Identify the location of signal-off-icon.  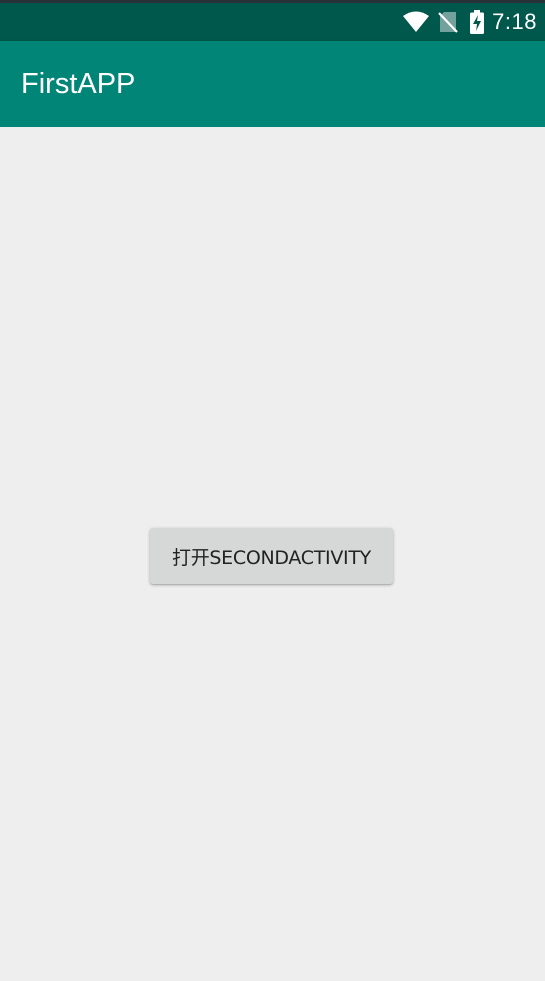
(448, 22).